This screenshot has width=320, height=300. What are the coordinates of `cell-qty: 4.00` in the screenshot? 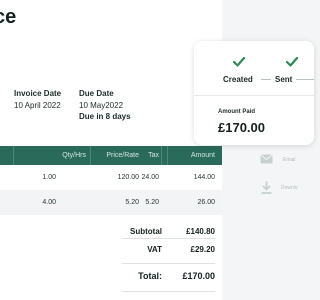 It's located at (49, 202).